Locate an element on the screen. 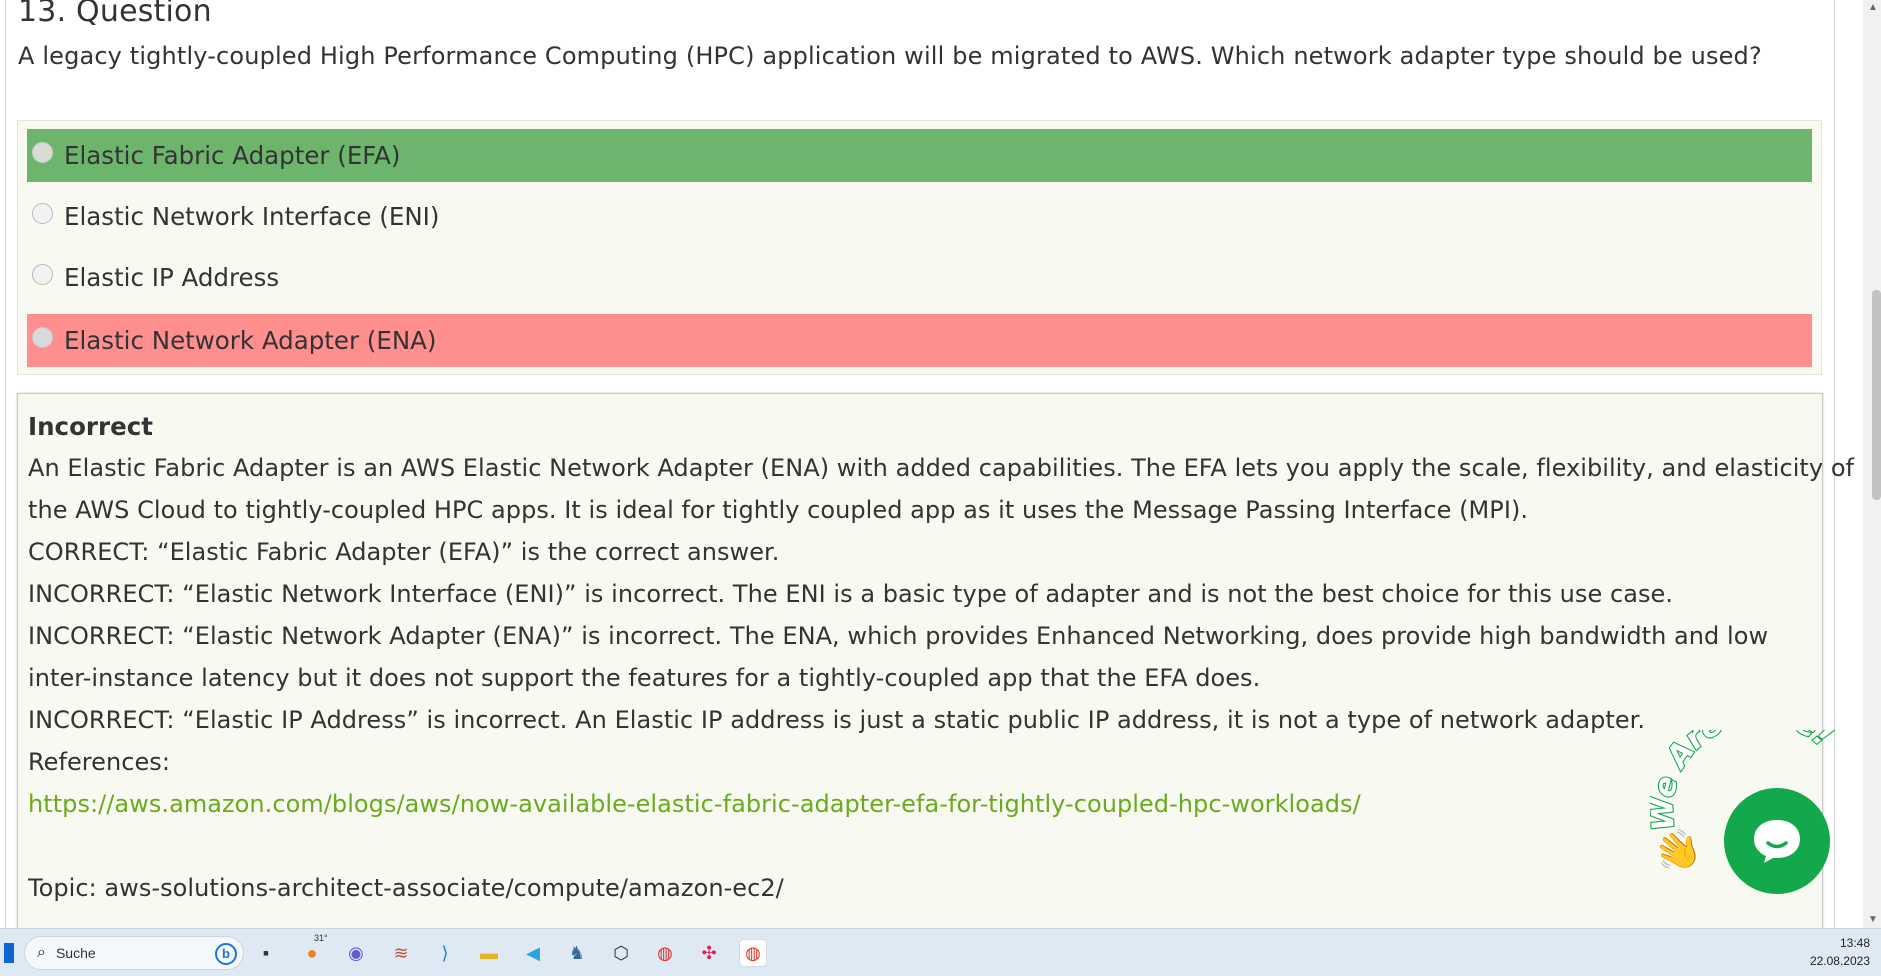  content-border-left is located at coordinates (5, 464).